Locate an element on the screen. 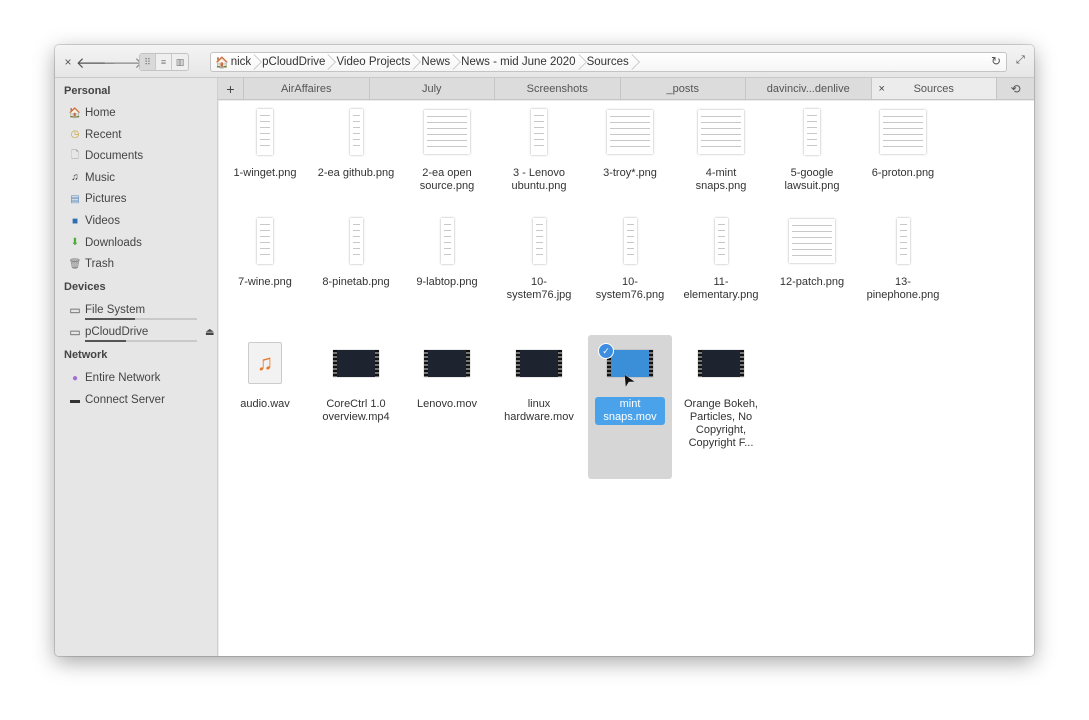 Image resolution: width=1089 pixels, height=720 pixels. reload-icon: ↻ is located at coordinates (996, 61).